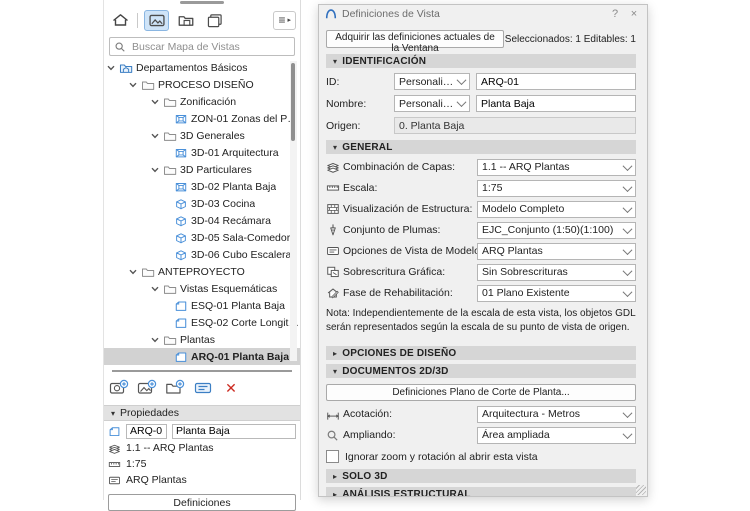  Describe the element at coordinates (202, 237) in the screenshot. I see `tree-item-3d05: 3D-05 Sala-Comedor` at that location.